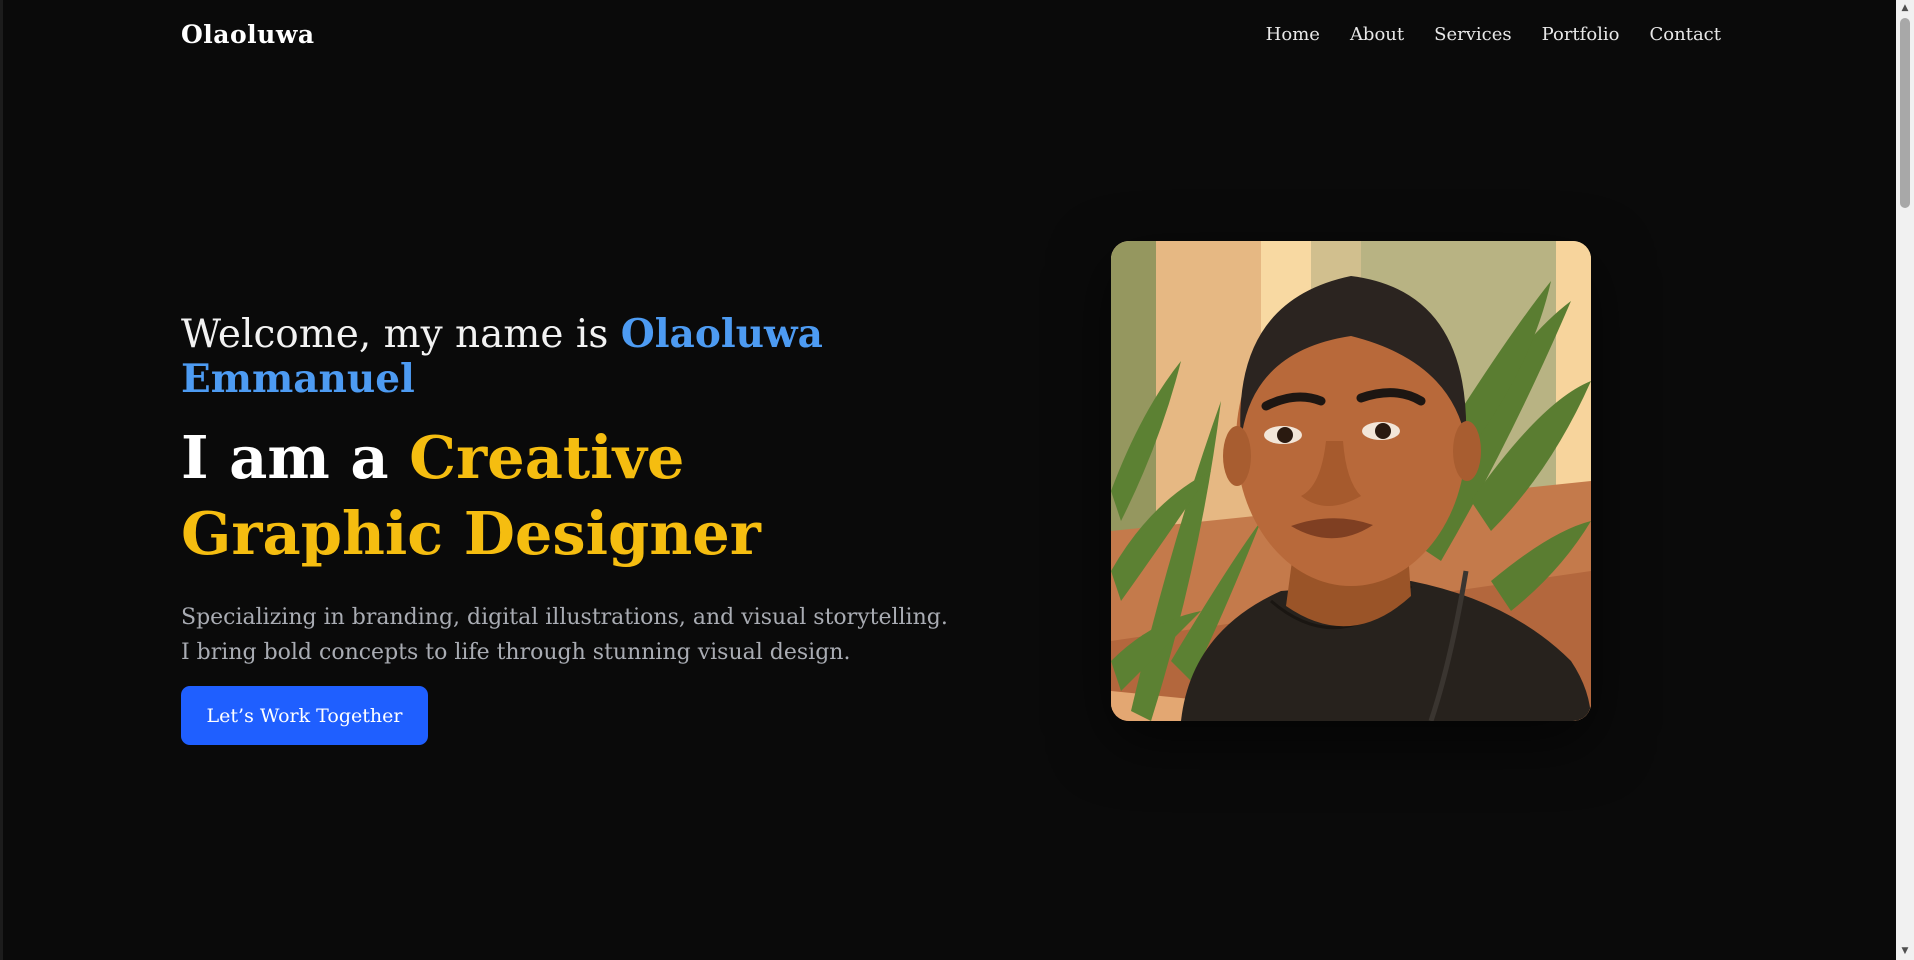  I want to click on nav-menu: Home About Services Portfolio Contact, so click(1493, 34).